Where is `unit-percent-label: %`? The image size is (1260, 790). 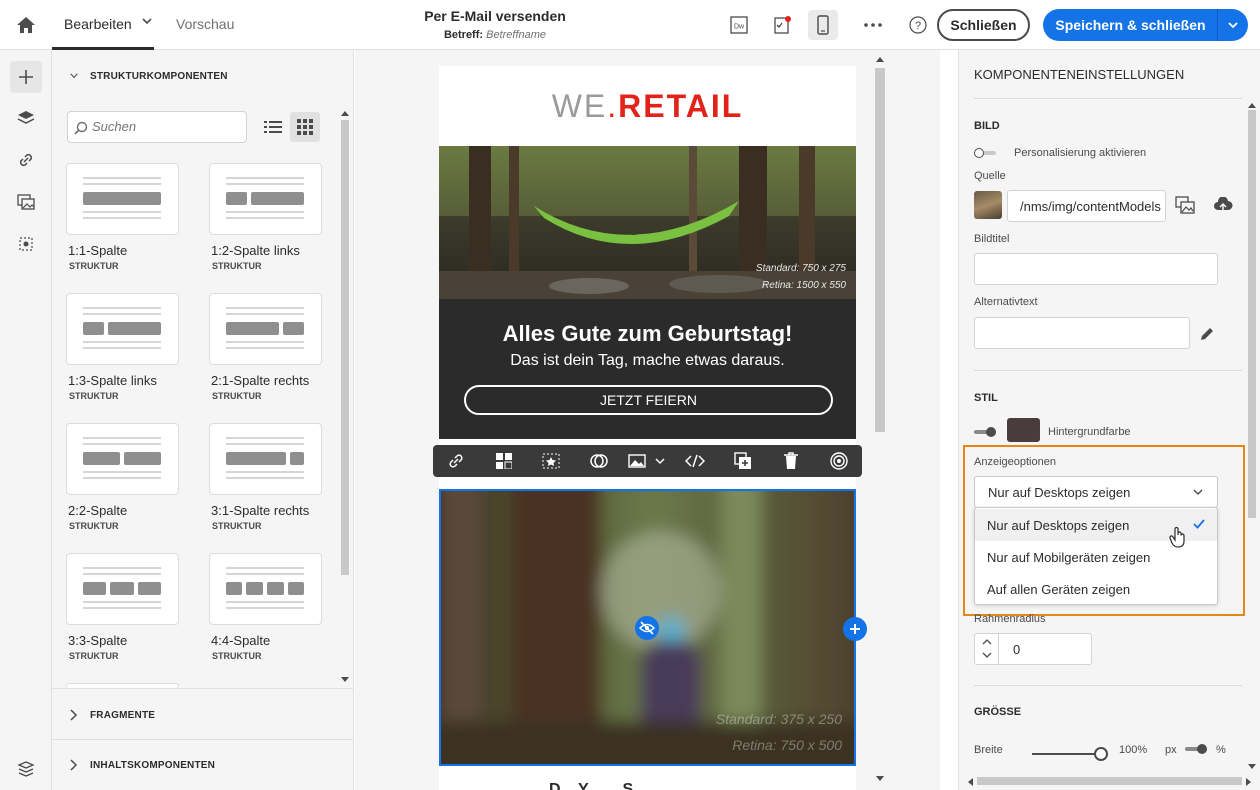 unit-percent-label: % is located at coordinates (1221, 750).